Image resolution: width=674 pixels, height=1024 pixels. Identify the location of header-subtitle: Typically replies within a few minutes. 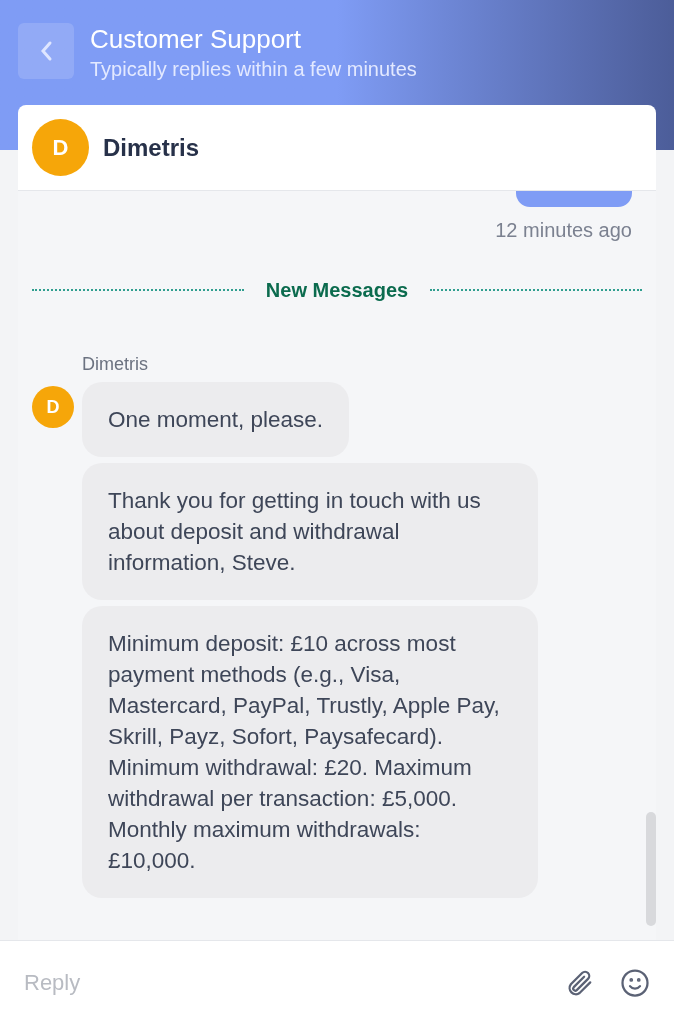
(253, 69).